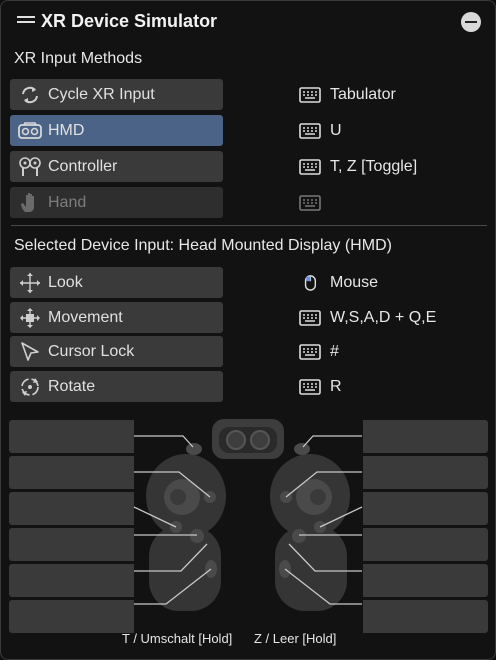  Describe the element at coordinates (67, 202) in the screenshot. I see `hand-label: Hand` at that location.